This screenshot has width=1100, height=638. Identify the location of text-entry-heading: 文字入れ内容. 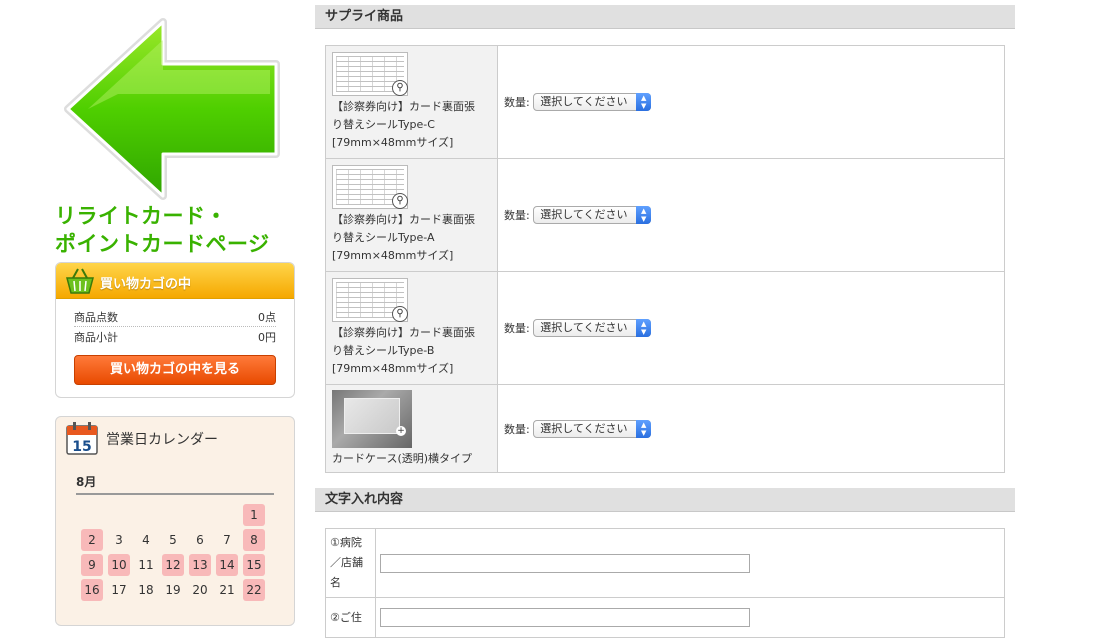
(665, 500).